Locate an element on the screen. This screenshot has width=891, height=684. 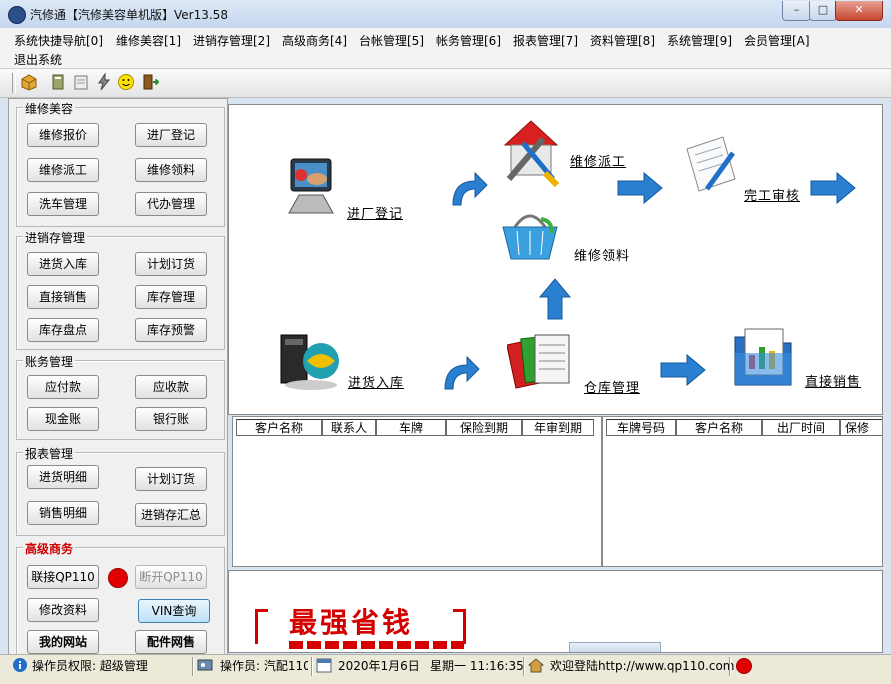
group-inventory: 进销存管理 进货入库 计划订货 直接销售 库存管理 库存盘点 库存预警 is located at coordinates (120, 289).